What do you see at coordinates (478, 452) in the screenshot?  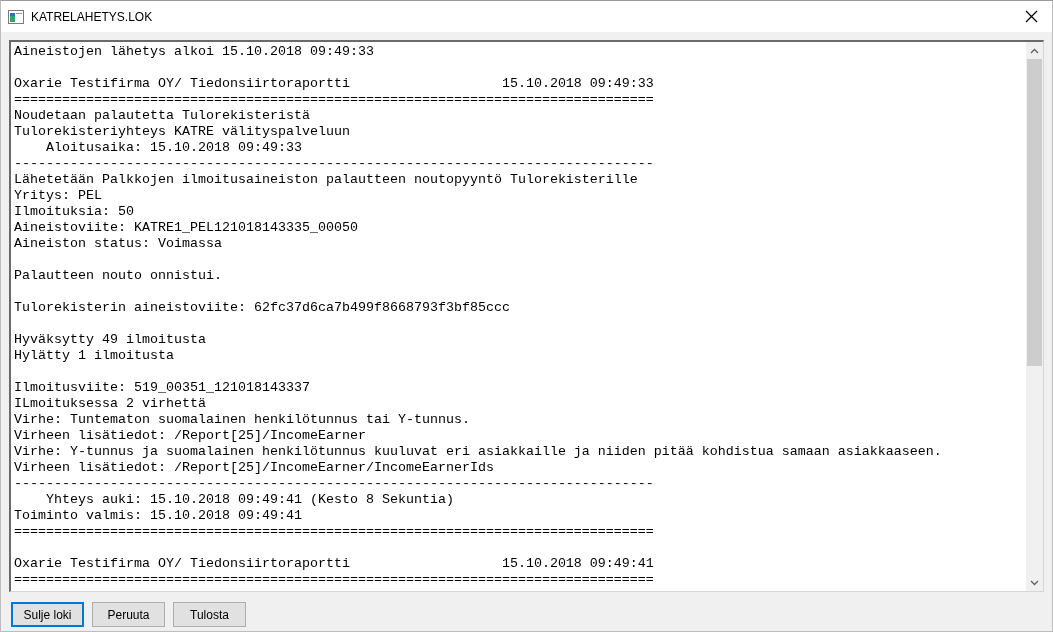 I see `log-line: Virhe: Y-tunnus ja suomalainen henkilötunnus kuuluvat eri asiakkaille ja niiden pitää kohdistua samaan asiakkaaseen.` at bounding box center [478, 452].